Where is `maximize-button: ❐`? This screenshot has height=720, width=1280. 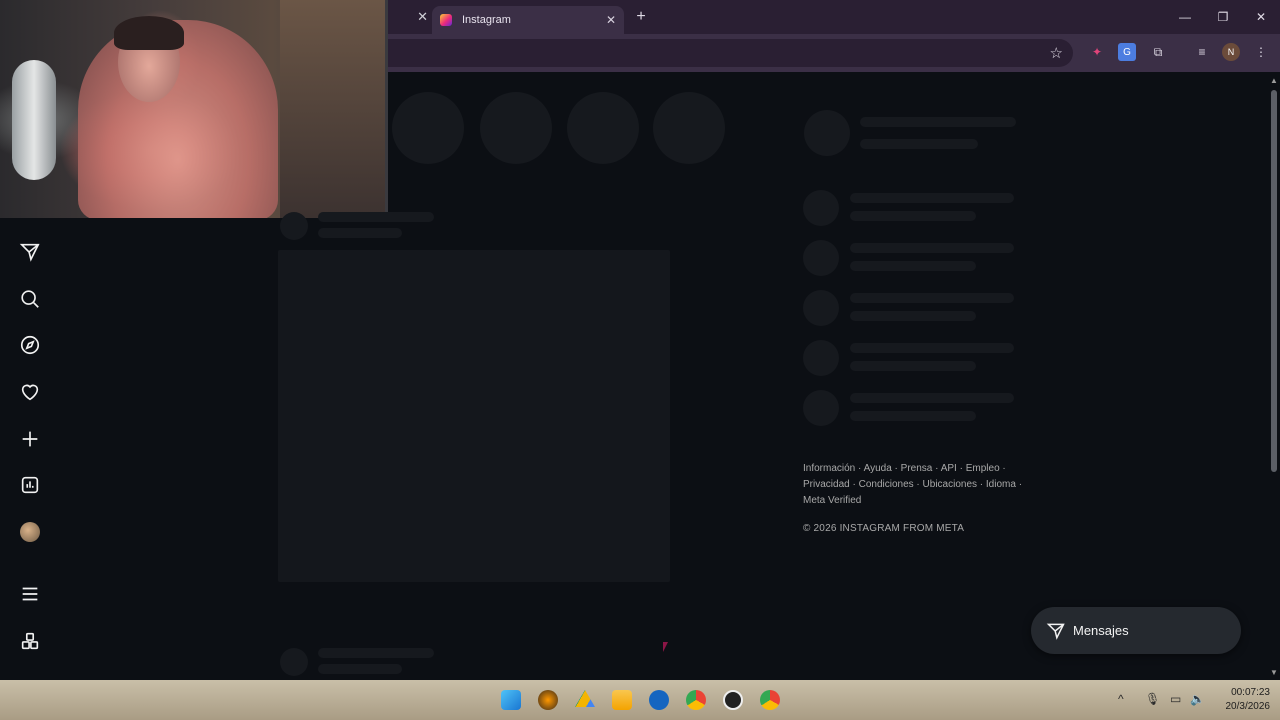
maximize-button: ❐ is located at coordinates (1223, 17).